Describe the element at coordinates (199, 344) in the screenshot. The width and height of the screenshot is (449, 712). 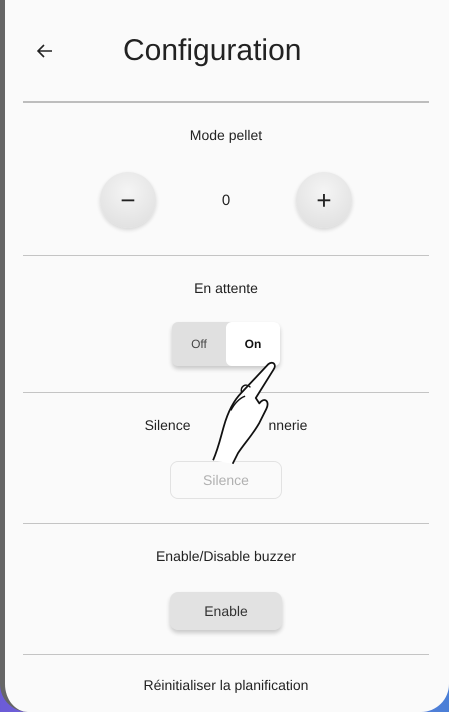
I see `toggle-option: Off` at that location.